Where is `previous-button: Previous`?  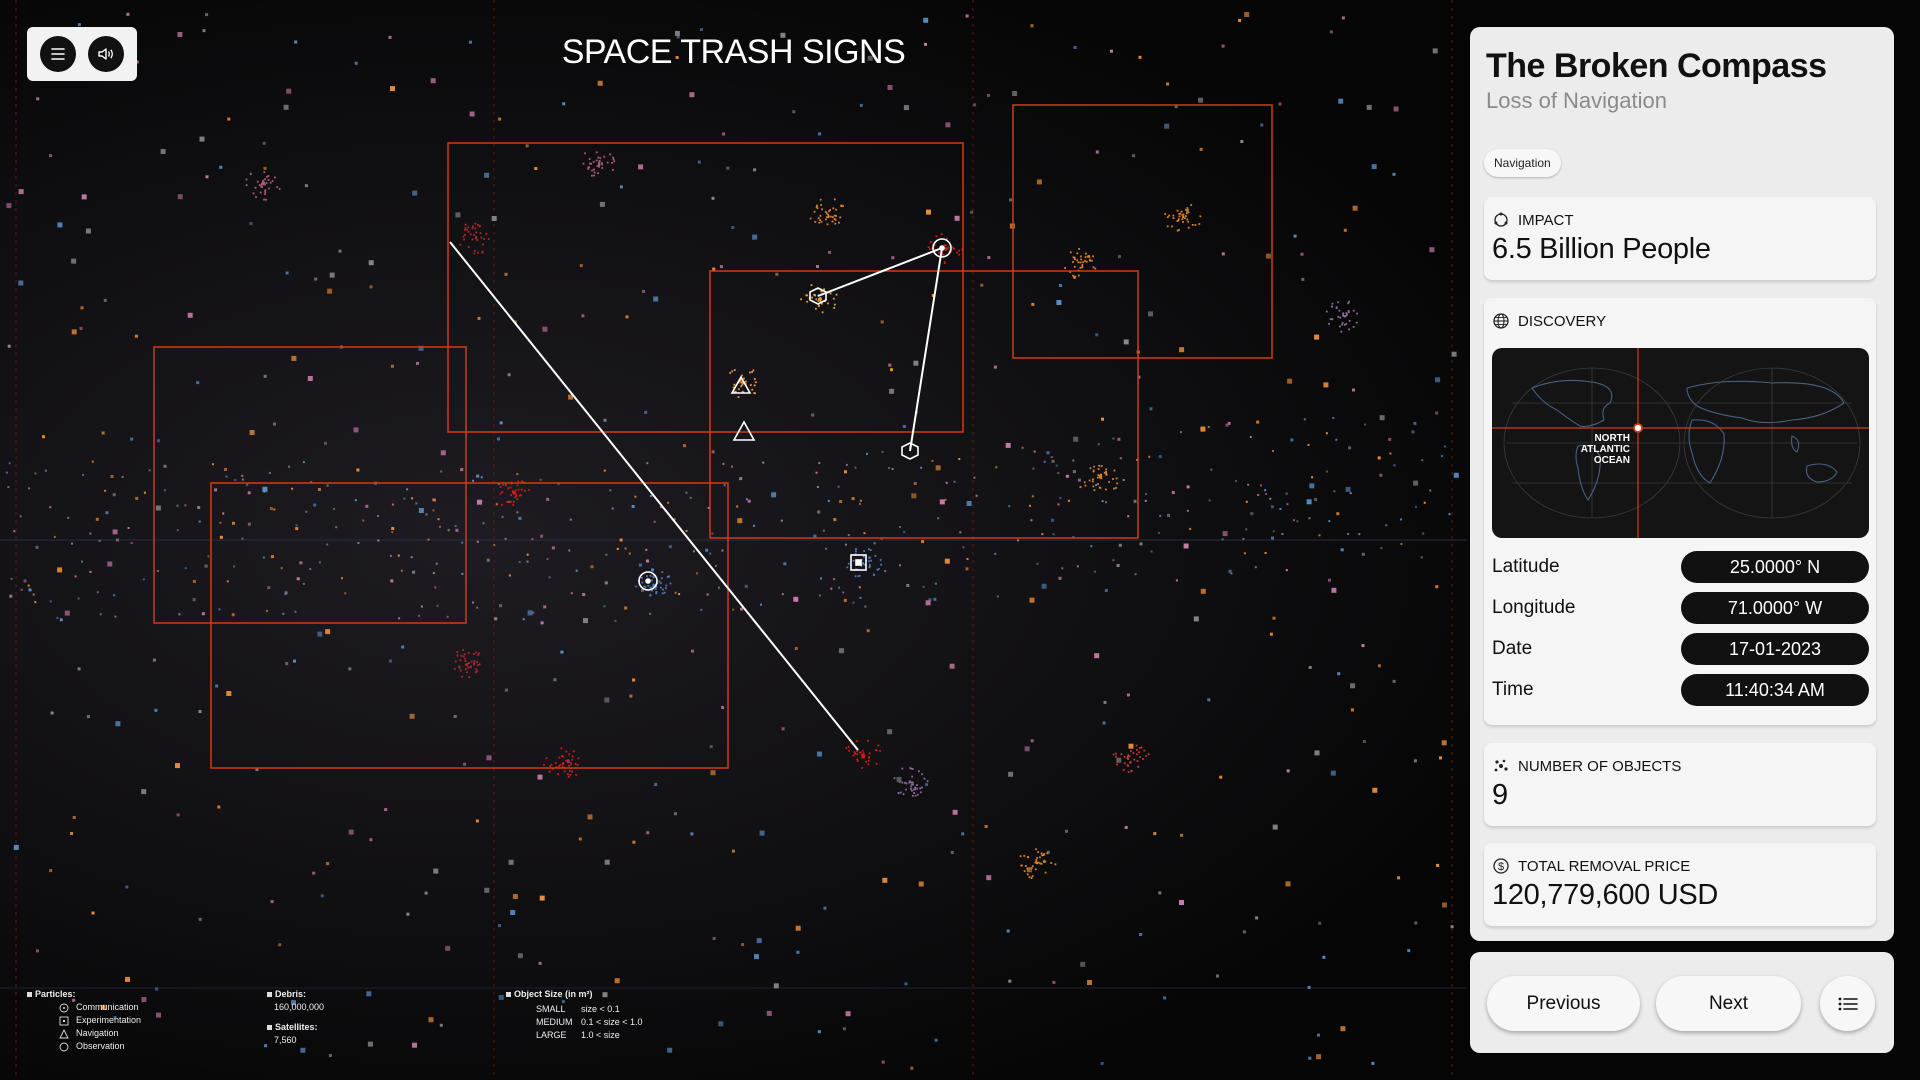
previous-button: Previous is located at coordinates (1563, 1003).